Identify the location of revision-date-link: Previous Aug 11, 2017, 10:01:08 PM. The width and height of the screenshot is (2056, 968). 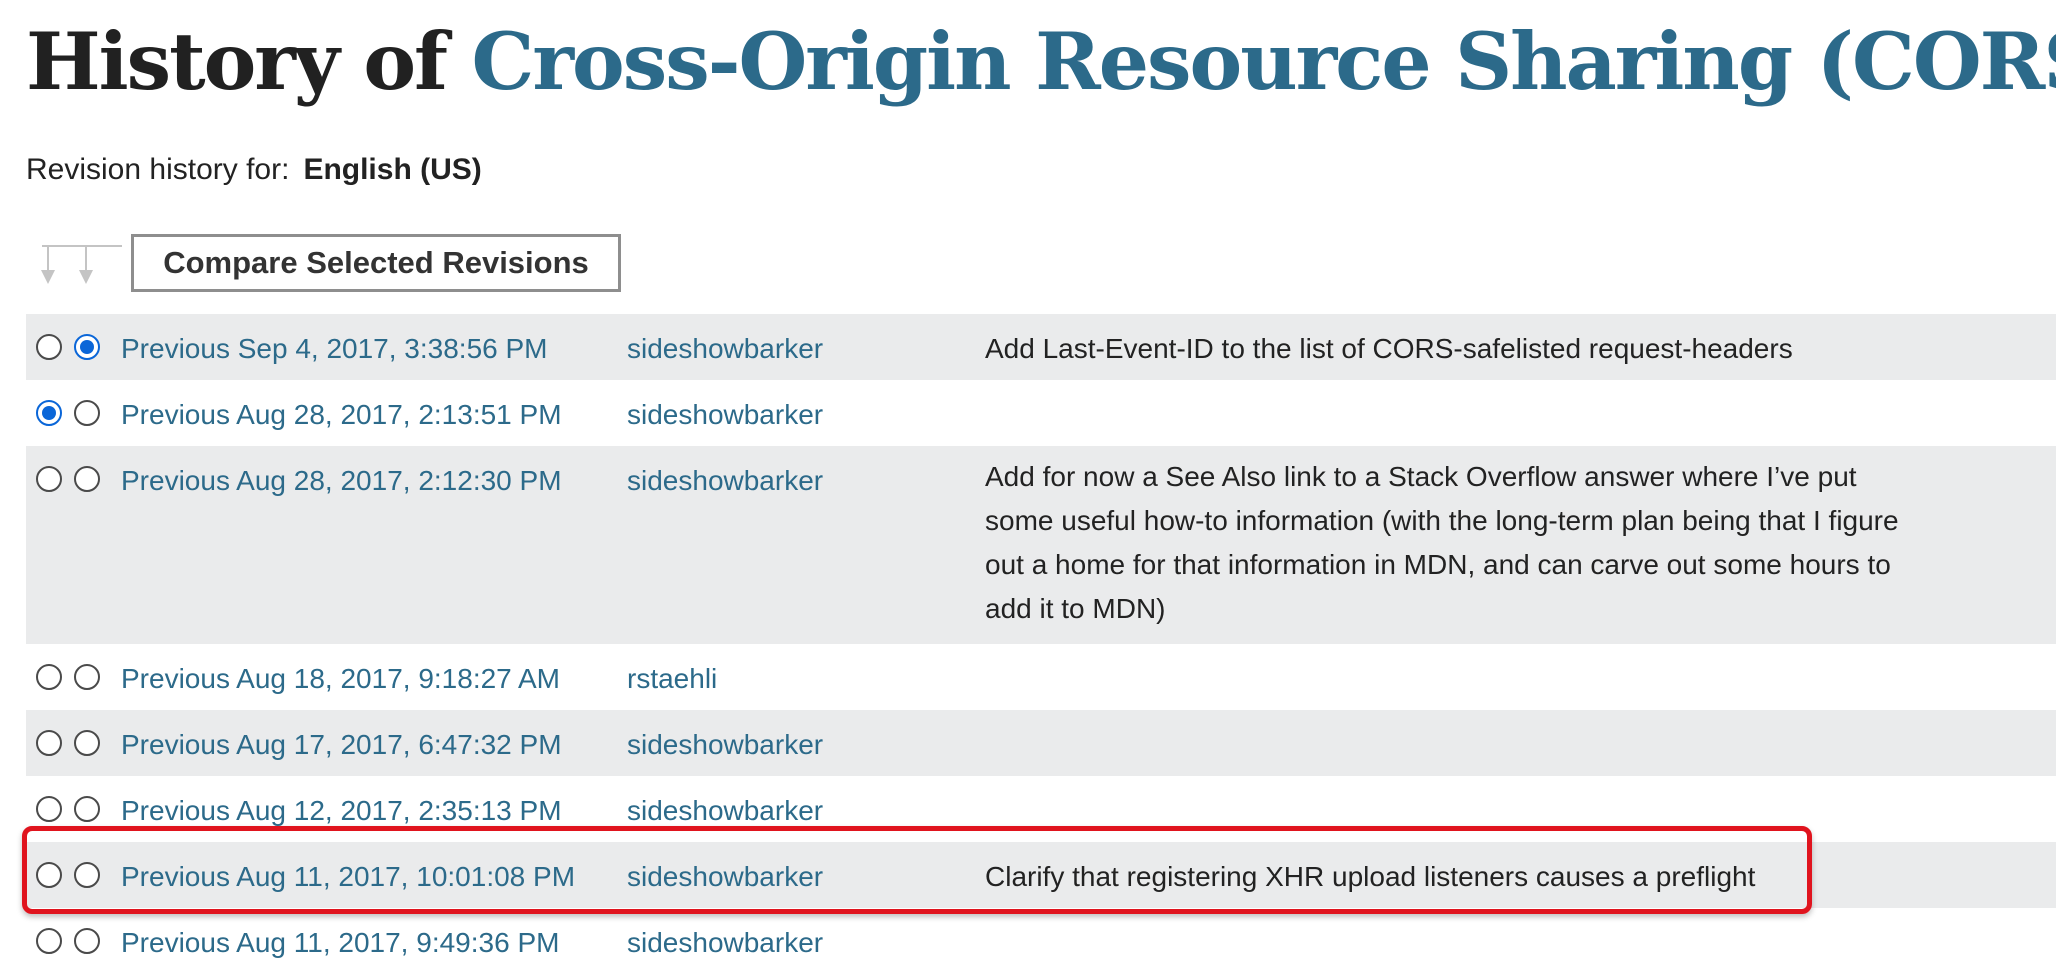
(348, 877).